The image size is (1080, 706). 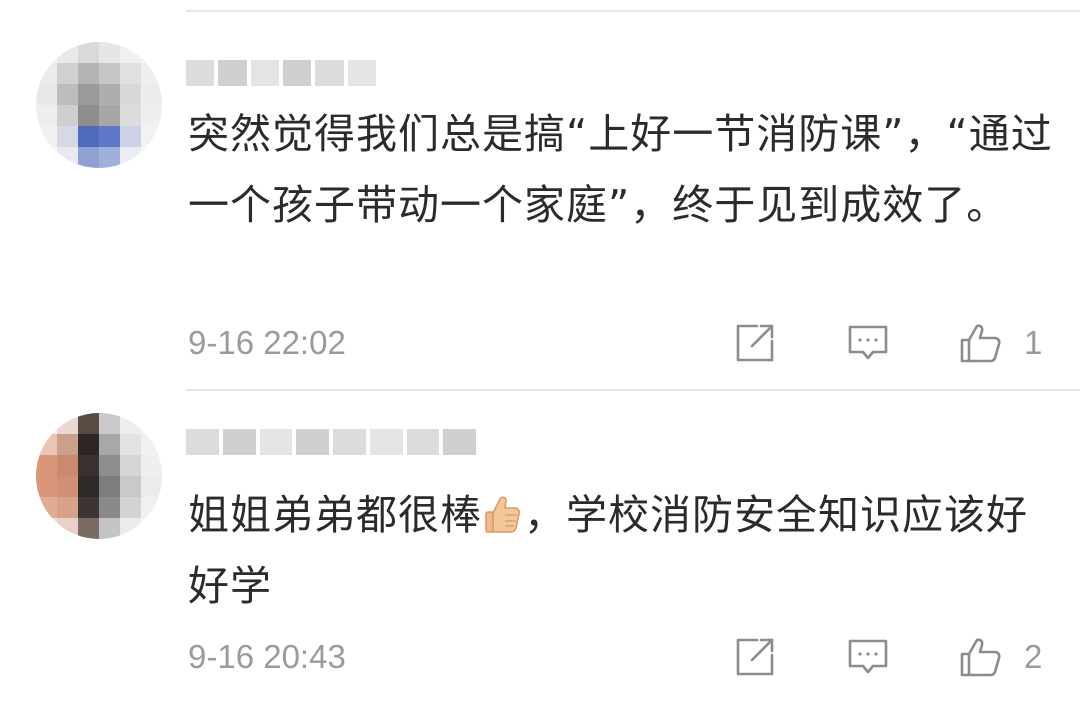 What do you see at coordinates (267, 342) in the screenshot?
I see `timestamp: 9-16 22:02` at bounding box center [267, 342].